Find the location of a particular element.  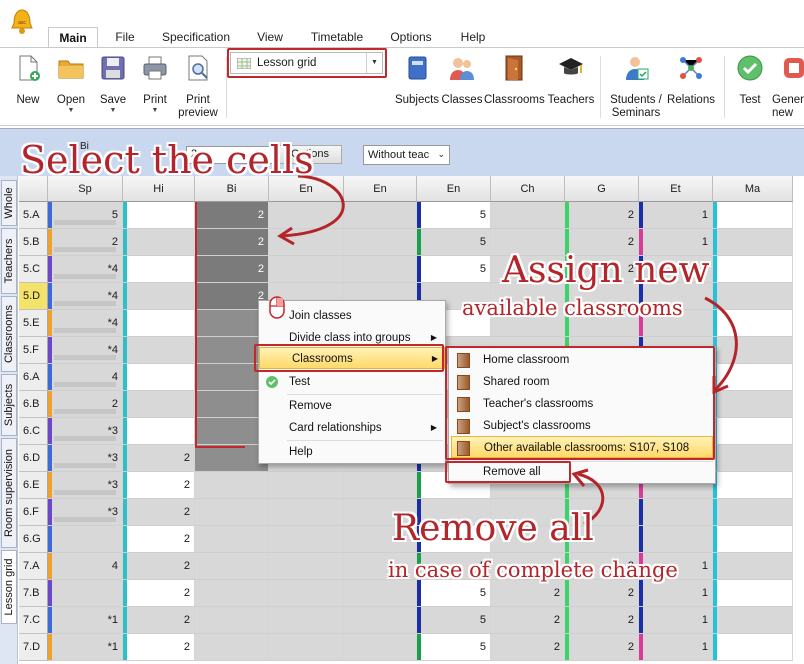

row-header: 5.F is located at coordinates (33, 350).